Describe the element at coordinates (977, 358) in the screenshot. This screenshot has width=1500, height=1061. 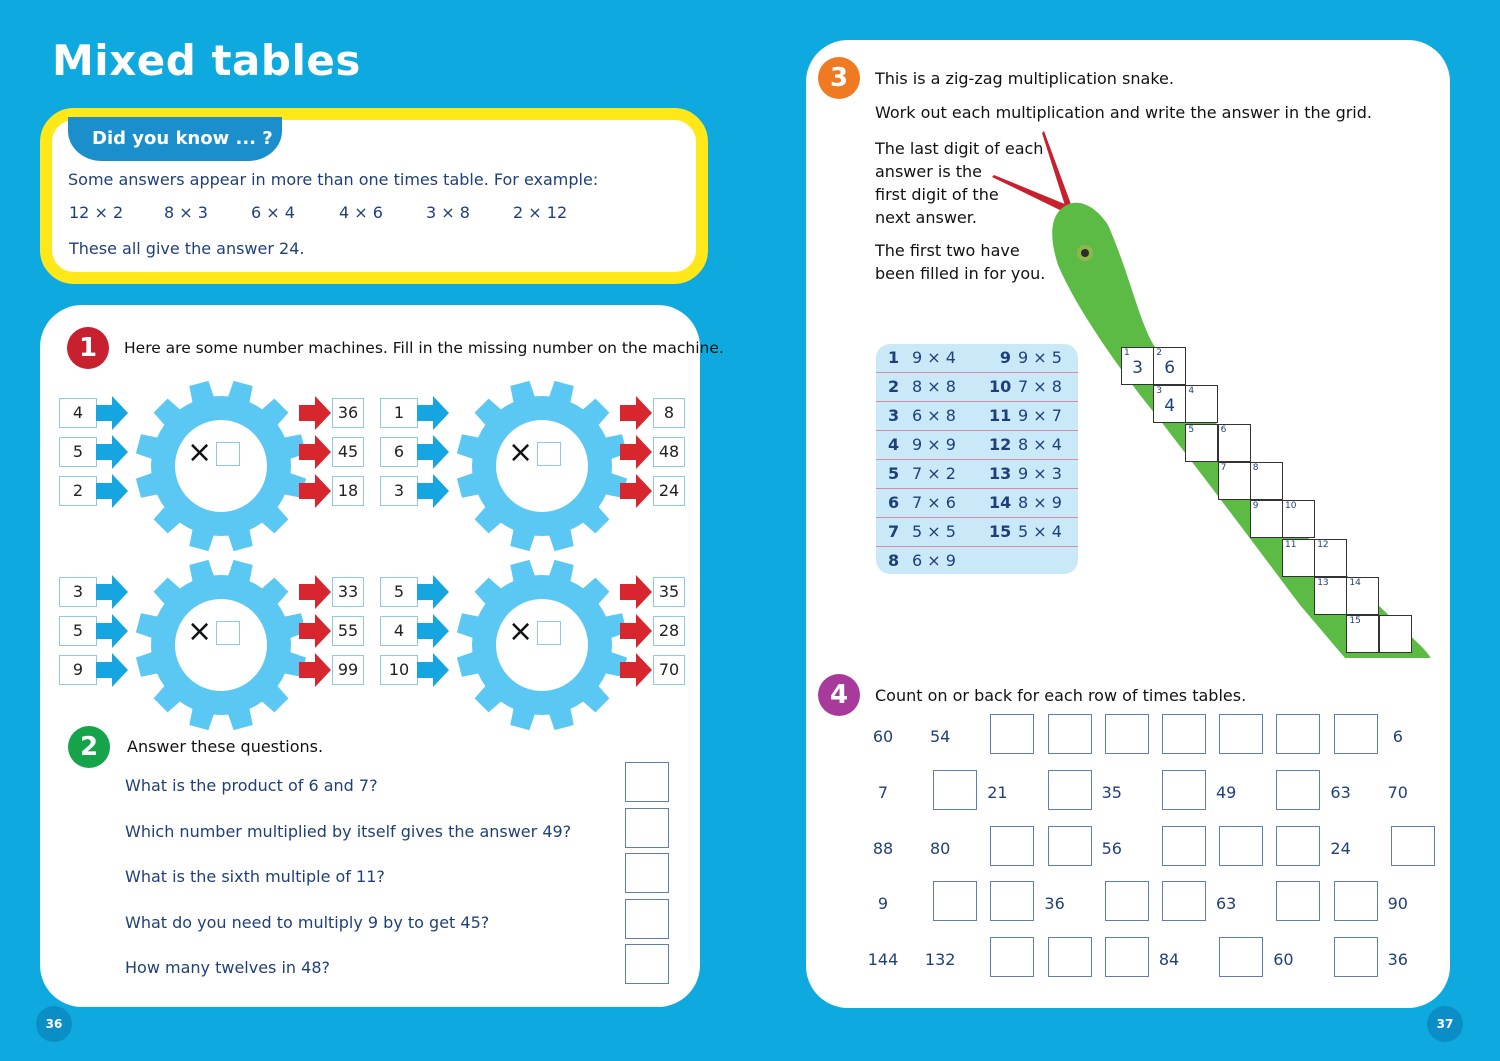
I see `clue-row: 1 9 × 4 9 9 × 5` at that location.